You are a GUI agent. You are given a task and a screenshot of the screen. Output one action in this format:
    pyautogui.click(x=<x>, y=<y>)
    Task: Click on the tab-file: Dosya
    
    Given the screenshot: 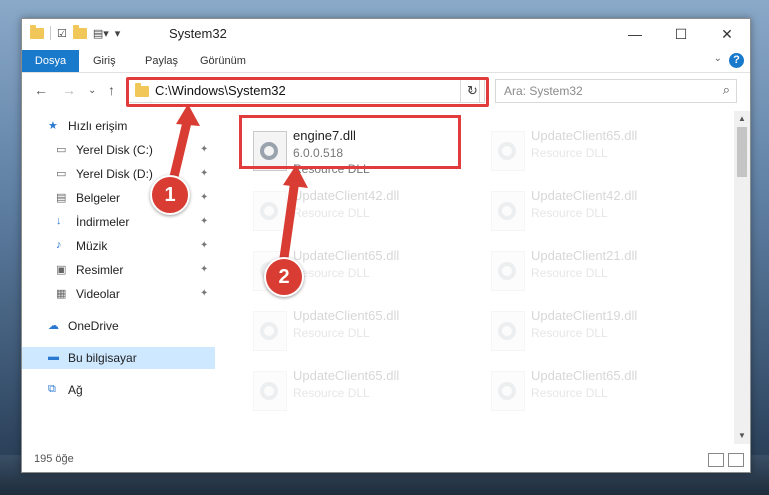 What is the action you would take?
    pyautogui.click(x=50, y=61)
    